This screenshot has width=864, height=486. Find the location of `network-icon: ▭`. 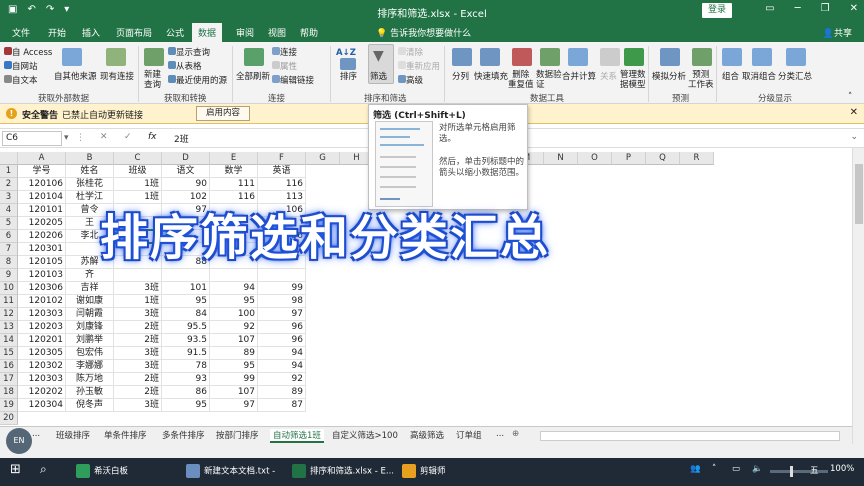

network-icon: ▭ is located at coordinates (736, 469).